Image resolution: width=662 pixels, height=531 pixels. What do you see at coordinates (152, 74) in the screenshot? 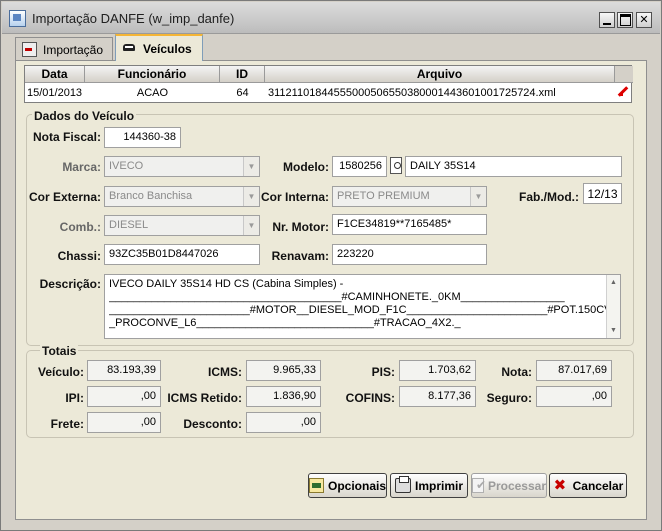
I see `column-header-funcionario: Funcionário` at bounding box center [152, 74].